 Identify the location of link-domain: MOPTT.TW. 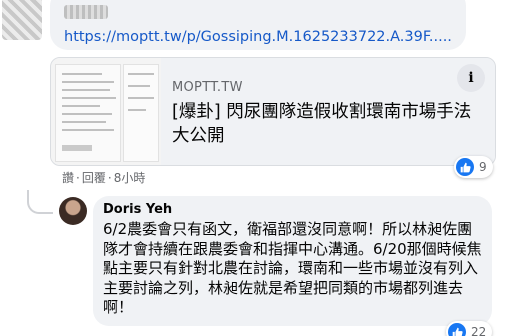
(207, 87).